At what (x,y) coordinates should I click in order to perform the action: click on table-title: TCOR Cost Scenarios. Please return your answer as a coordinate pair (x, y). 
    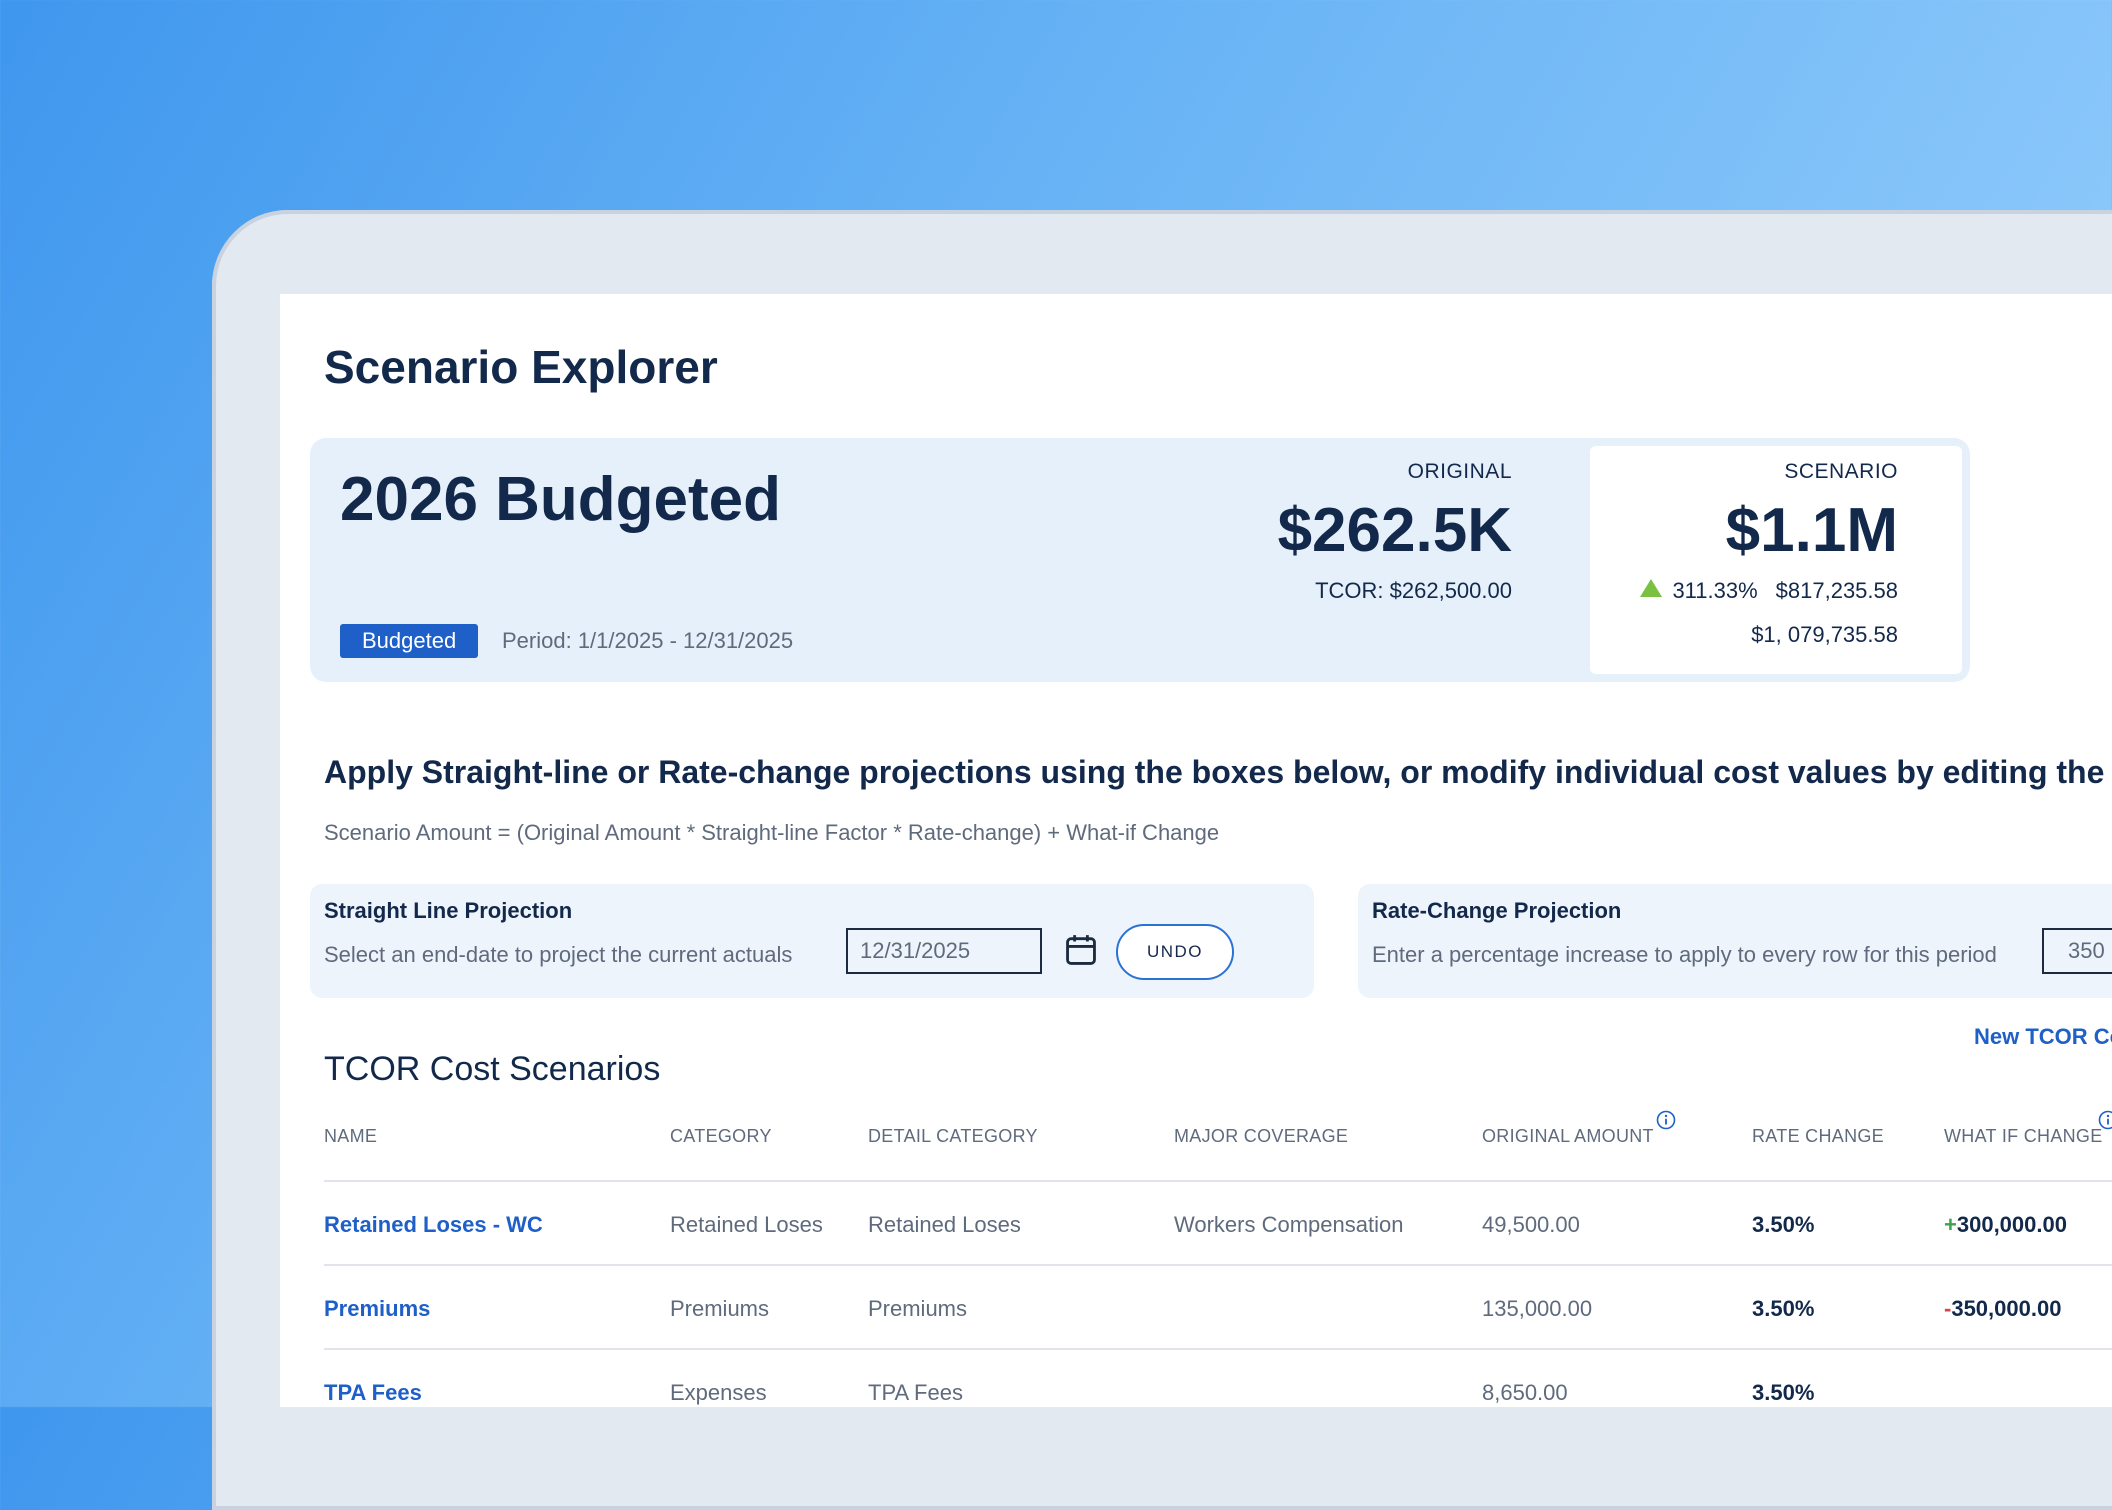
    Looking at the image, I should click on (492, 1069).